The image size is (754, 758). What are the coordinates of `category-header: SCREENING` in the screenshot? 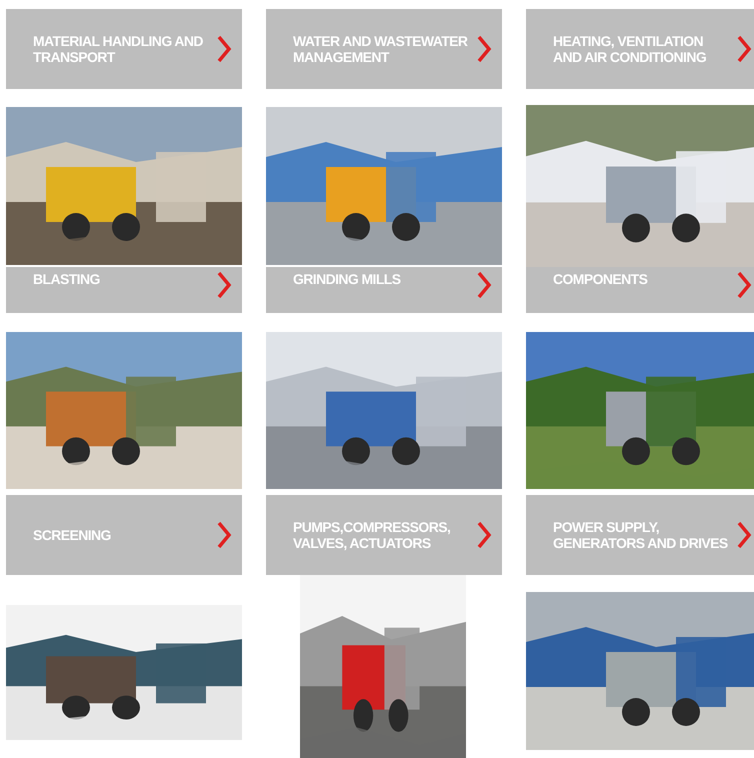 It's located at (124, 535).